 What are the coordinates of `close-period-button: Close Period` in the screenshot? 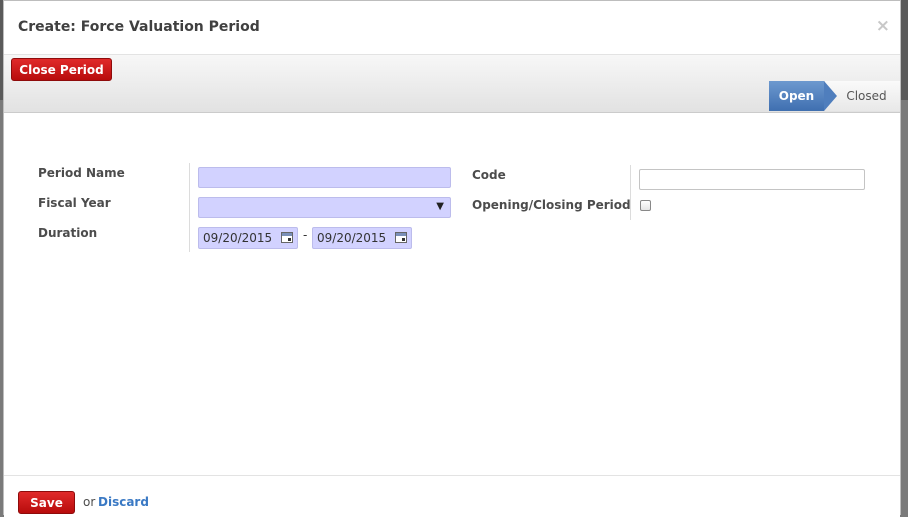 It's located at (61, 69).